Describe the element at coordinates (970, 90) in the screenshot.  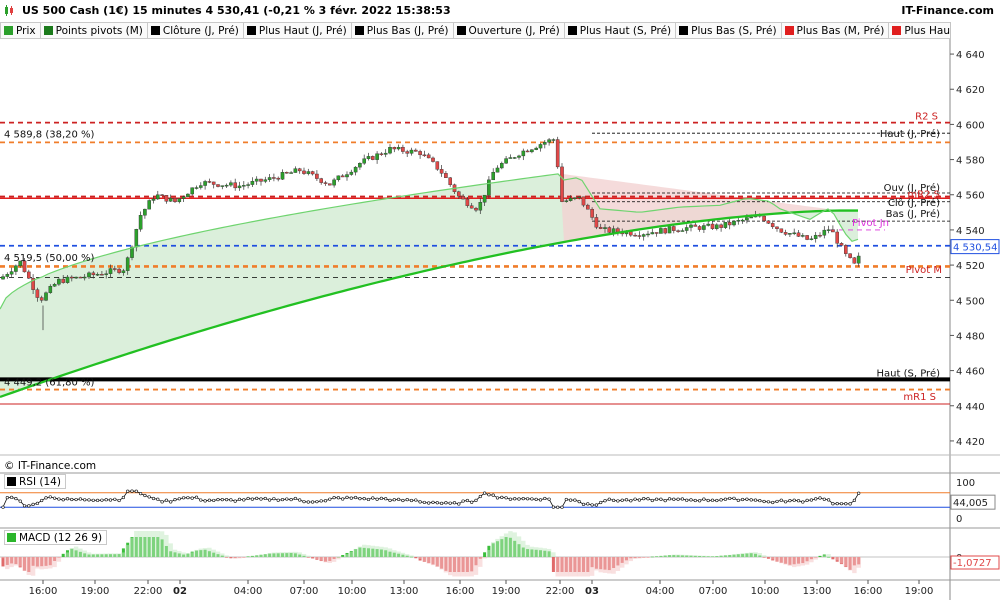
I see `price-tick: 4 620` at that location.